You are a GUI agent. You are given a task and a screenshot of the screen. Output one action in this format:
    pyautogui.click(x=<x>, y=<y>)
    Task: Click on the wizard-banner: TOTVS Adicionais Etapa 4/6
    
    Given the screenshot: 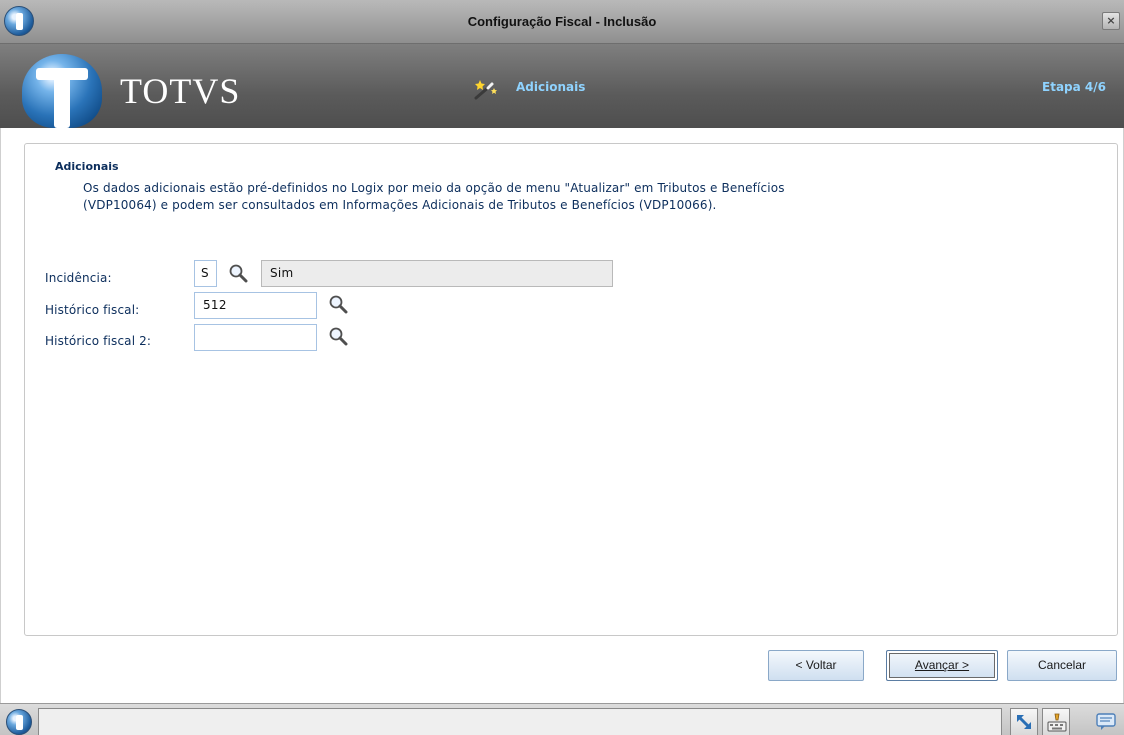 What is the action you would take?
    pyautogui.click(x=562, y=86)
    